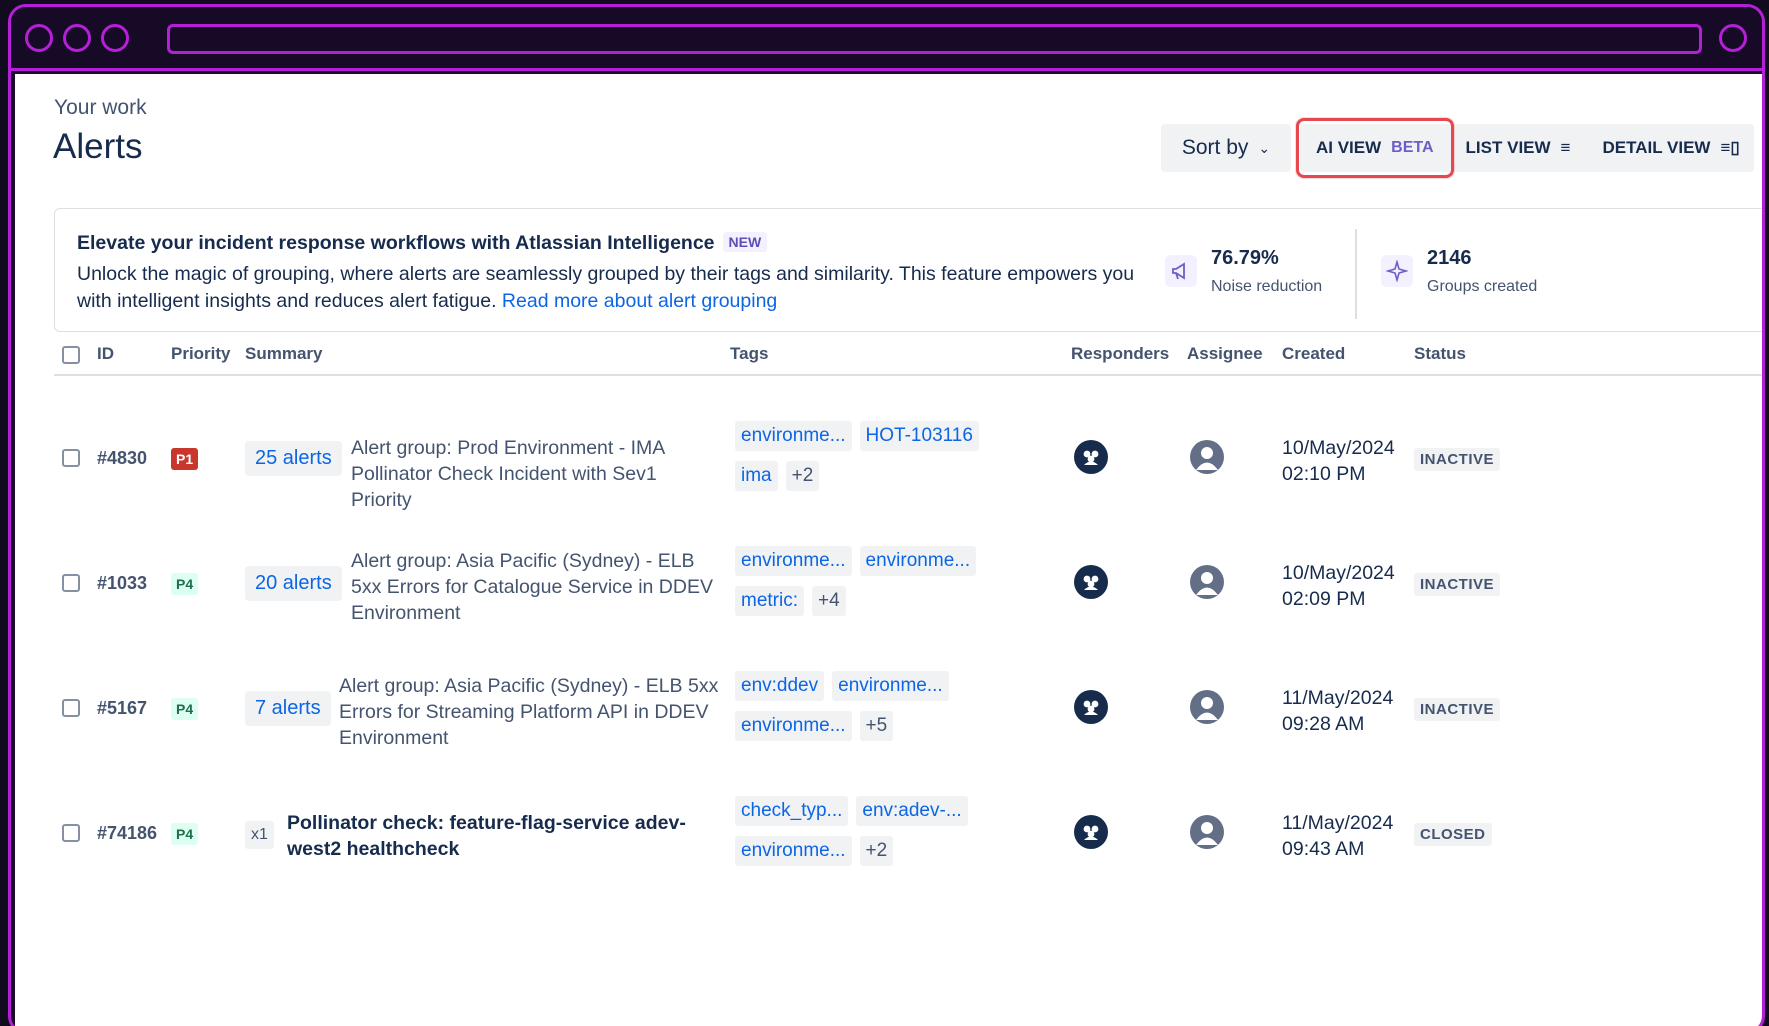 The width and height of the screenshot is (1769, 1026). I want to click on list-view-button: LIST VIEW ≡, so click(1518, 148).